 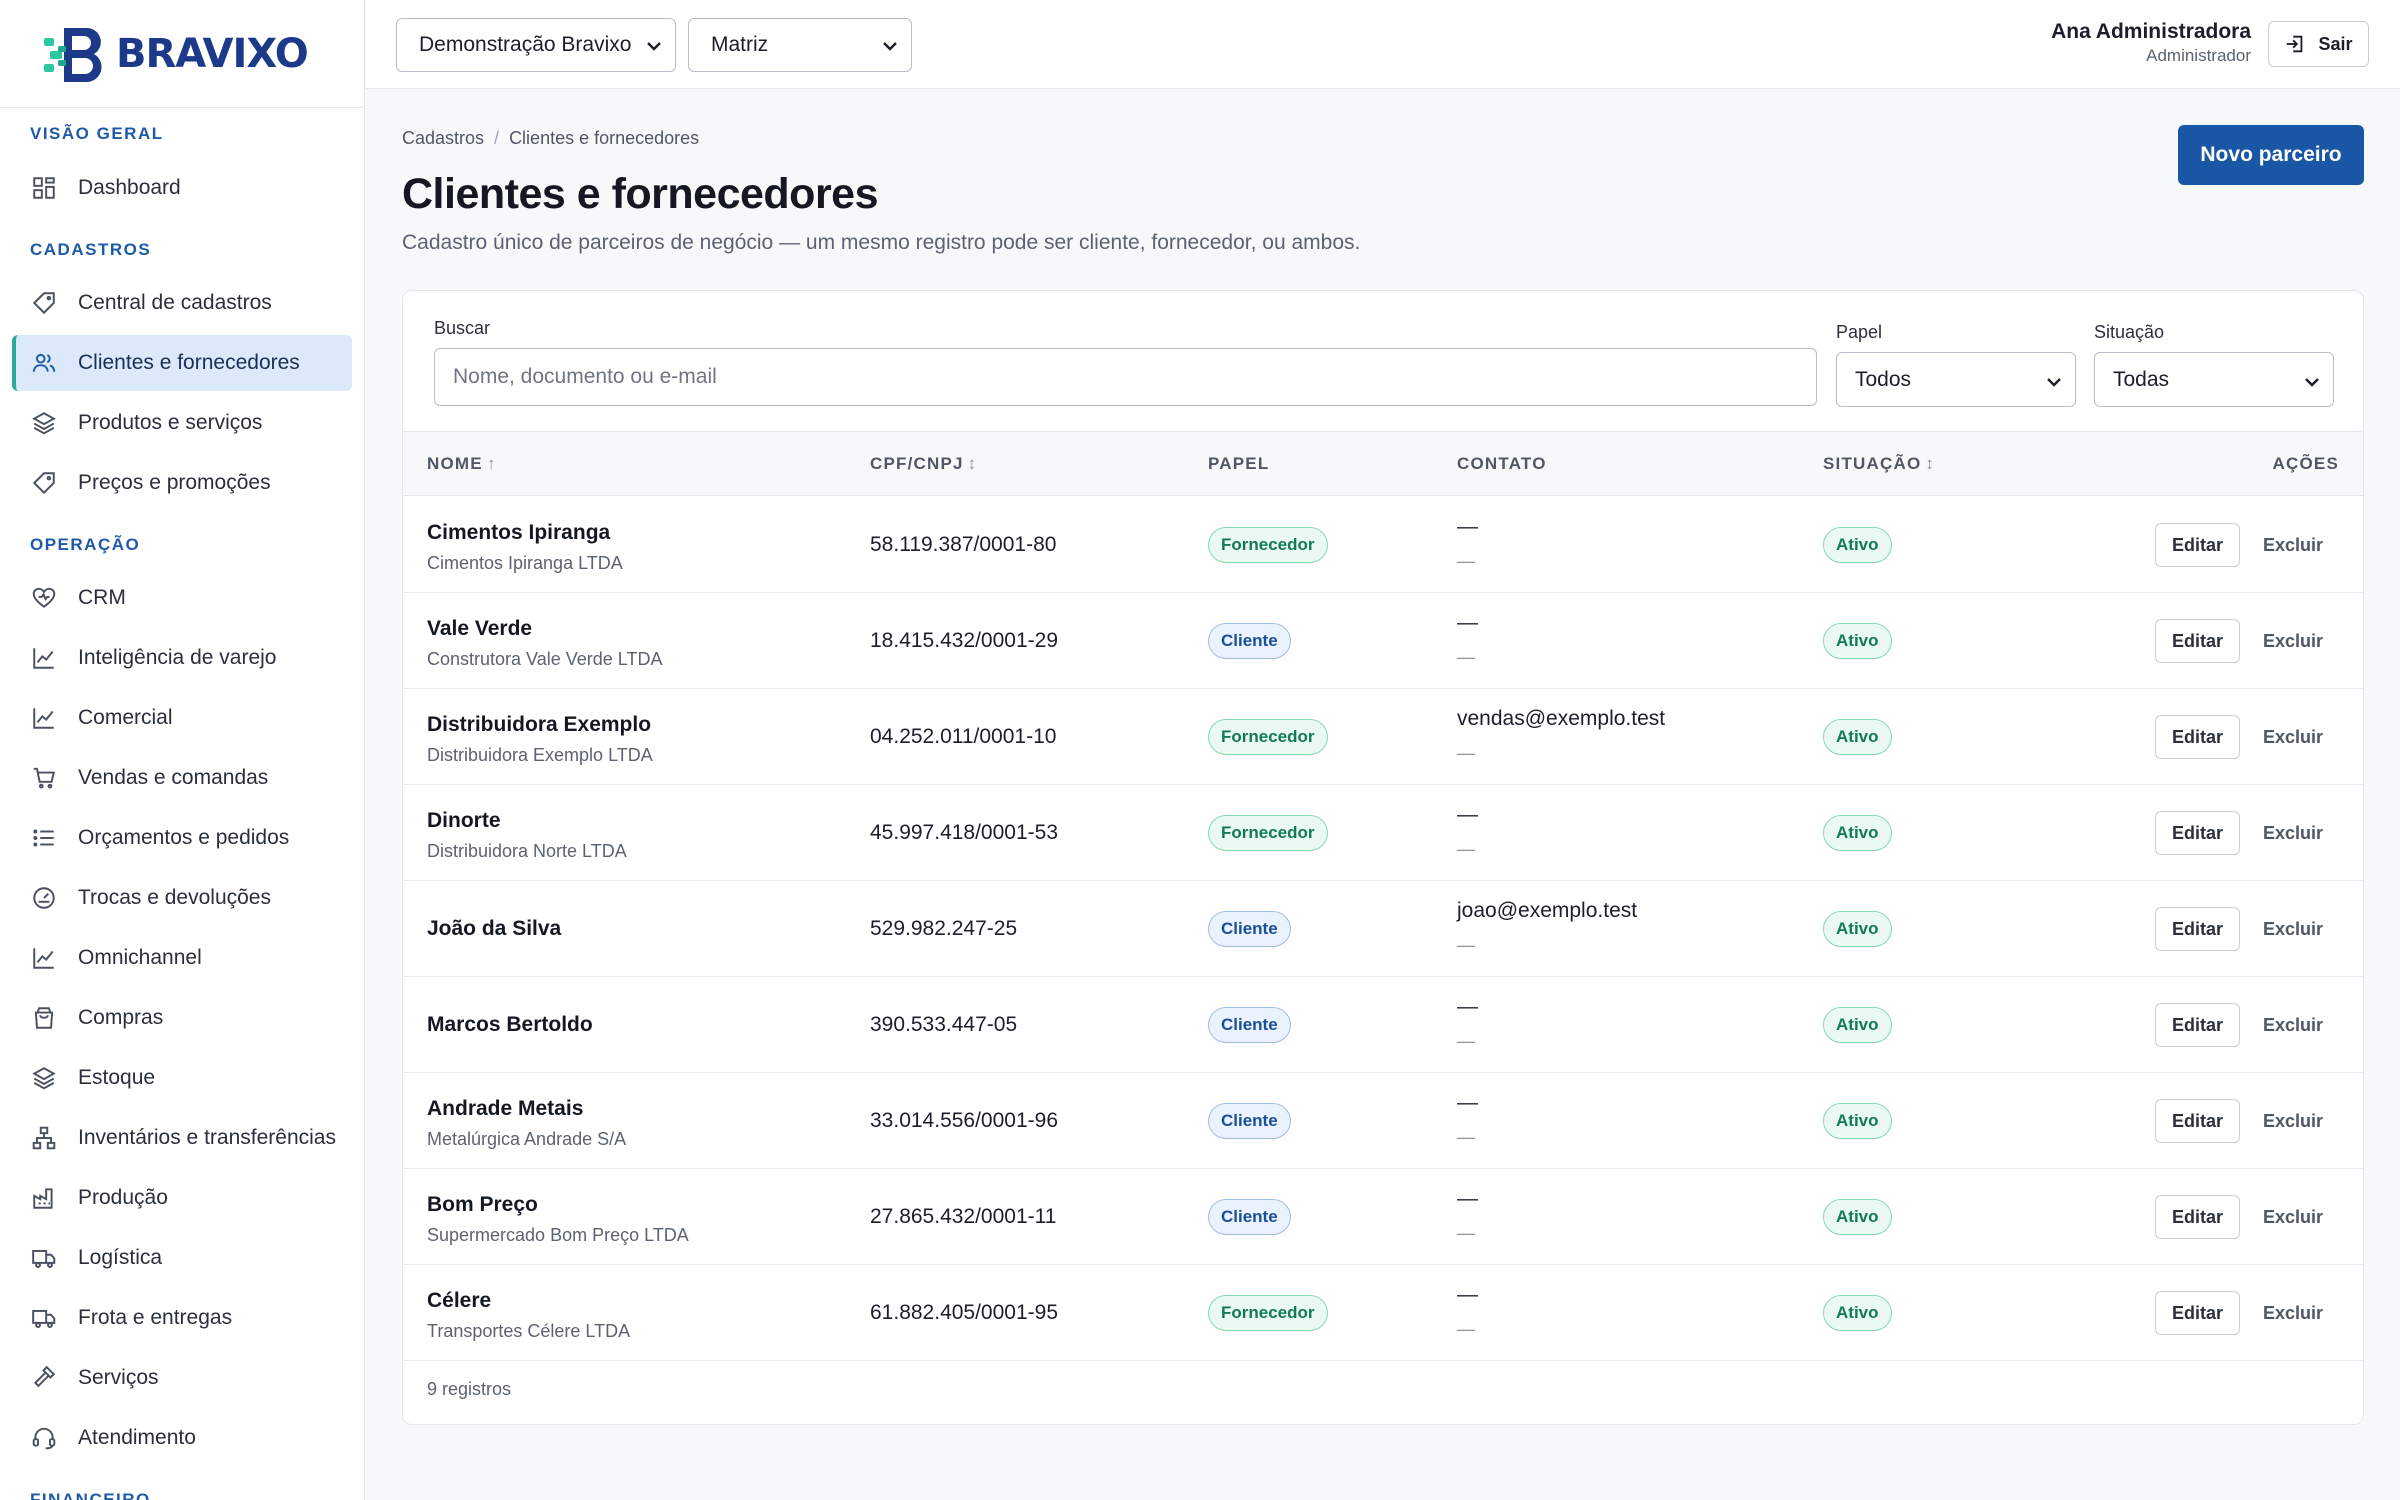 I want to click on partner-name: Bom Preço, so click(x=482, y=1205).